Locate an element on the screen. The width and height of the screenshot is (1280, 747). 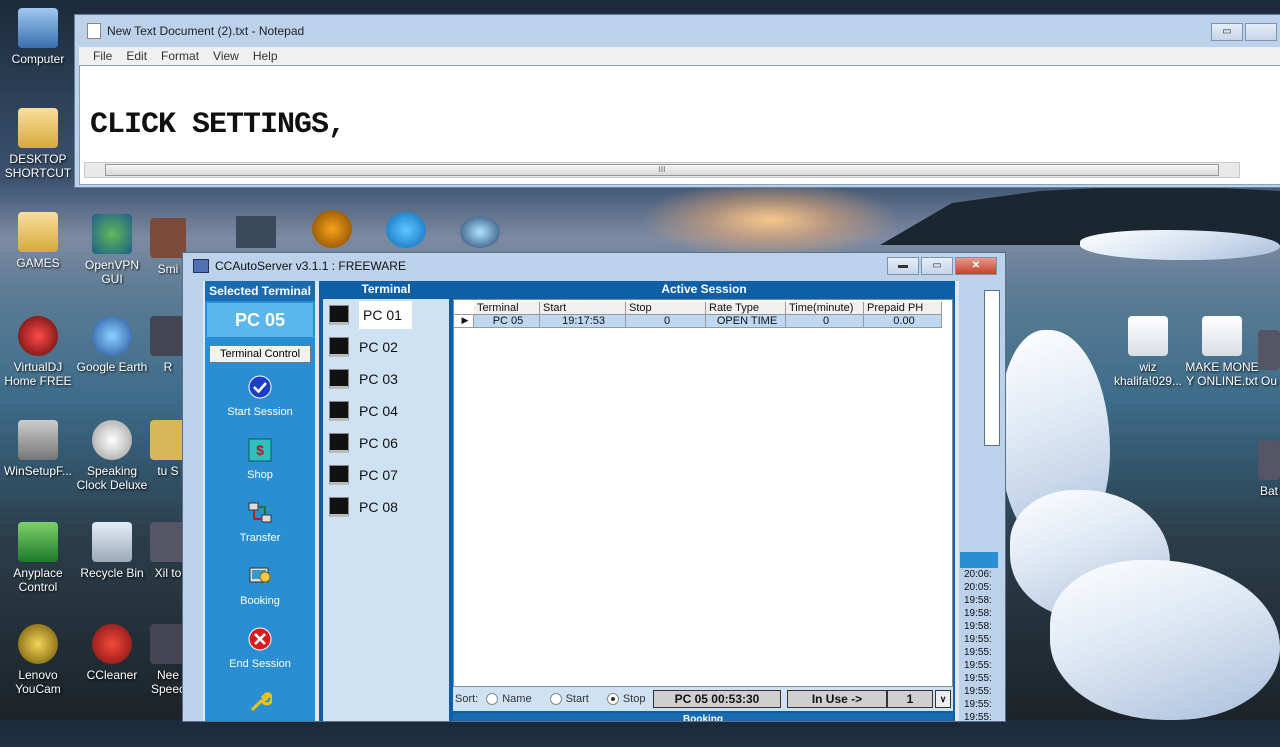
desktop-icon-tu: tu S is located at coordinates (168, 449).